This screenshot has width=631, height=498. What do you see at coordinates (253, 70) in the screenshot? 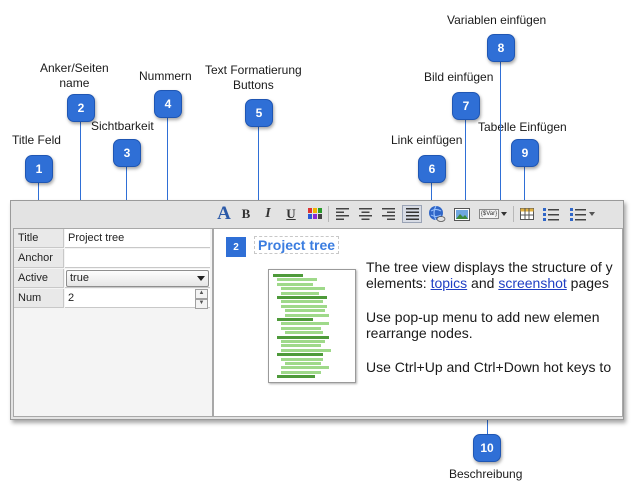
I see `callout-label-text-format-line1: Text Formatierung` at bounding box center [253, 70].